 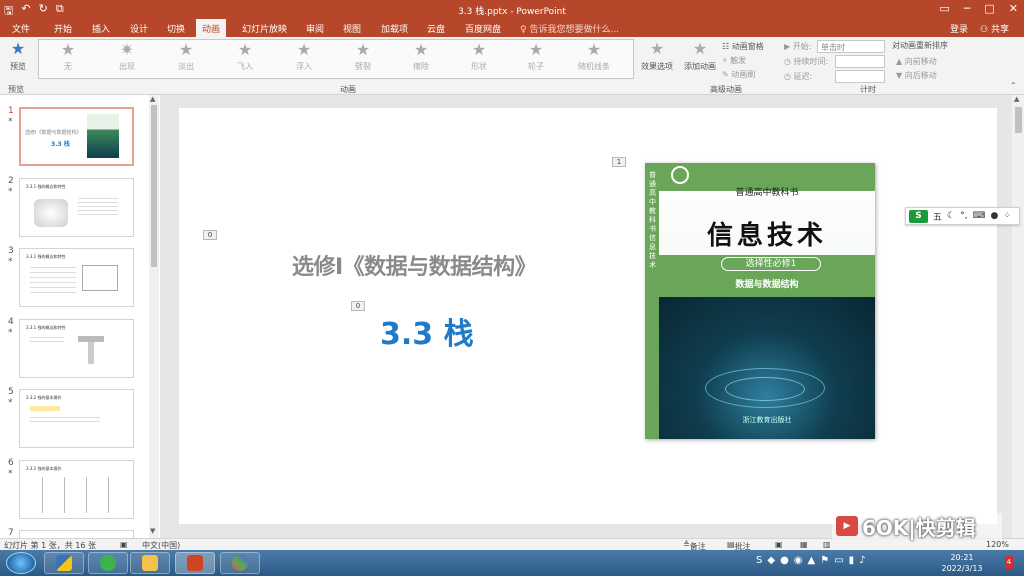 I want to click on preview-button: ★ 预览, so click(x=18, y=56).